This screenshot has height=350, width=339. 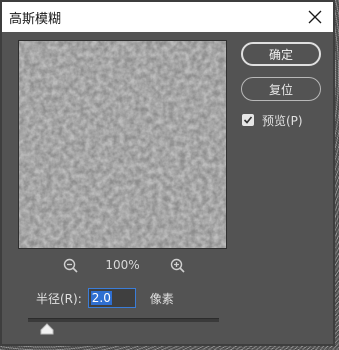 I want to click on zoom-in-icon, so click(x=177, y=265).